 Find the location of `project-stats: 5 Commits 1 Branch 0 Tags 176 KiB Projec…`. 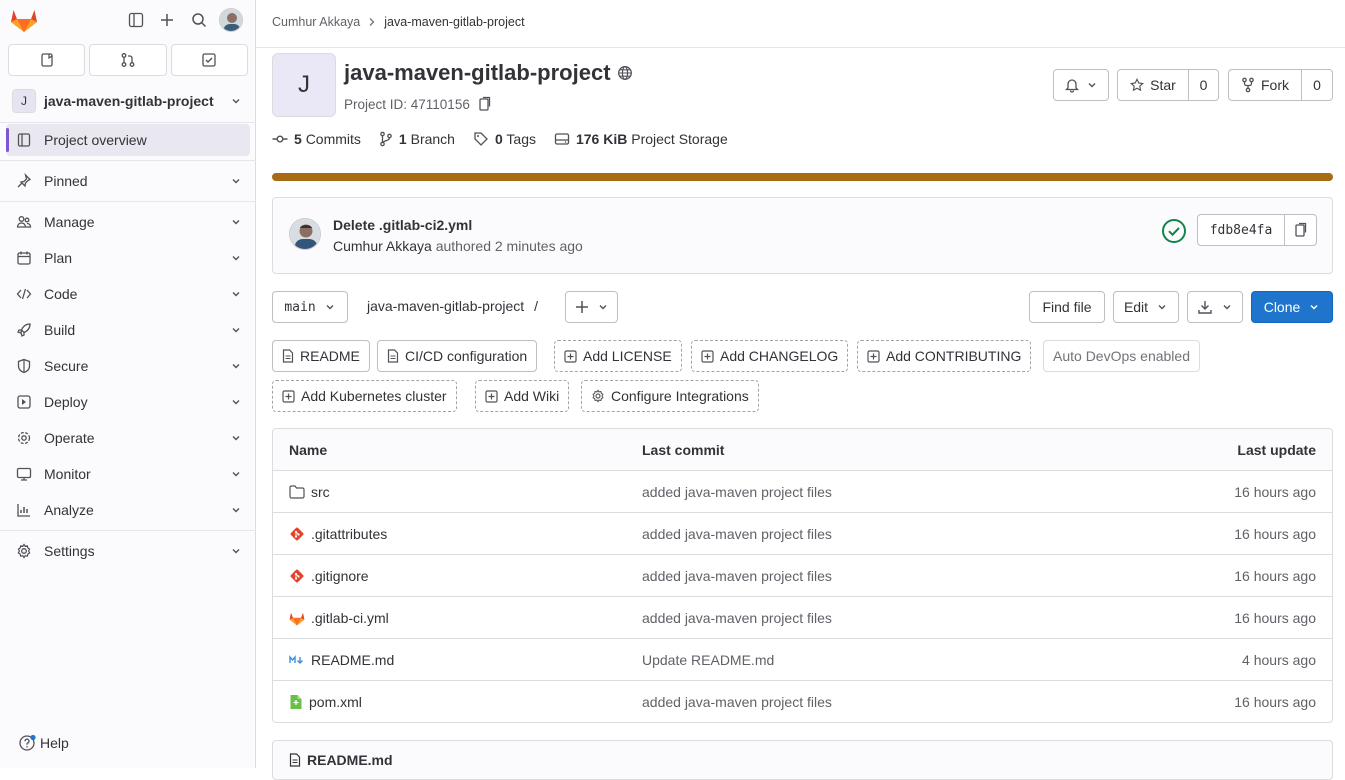

project-stats: 5 Commits 1 Branch 0 Tags 176 KiB Projec… is located at coordinates (500, 139).